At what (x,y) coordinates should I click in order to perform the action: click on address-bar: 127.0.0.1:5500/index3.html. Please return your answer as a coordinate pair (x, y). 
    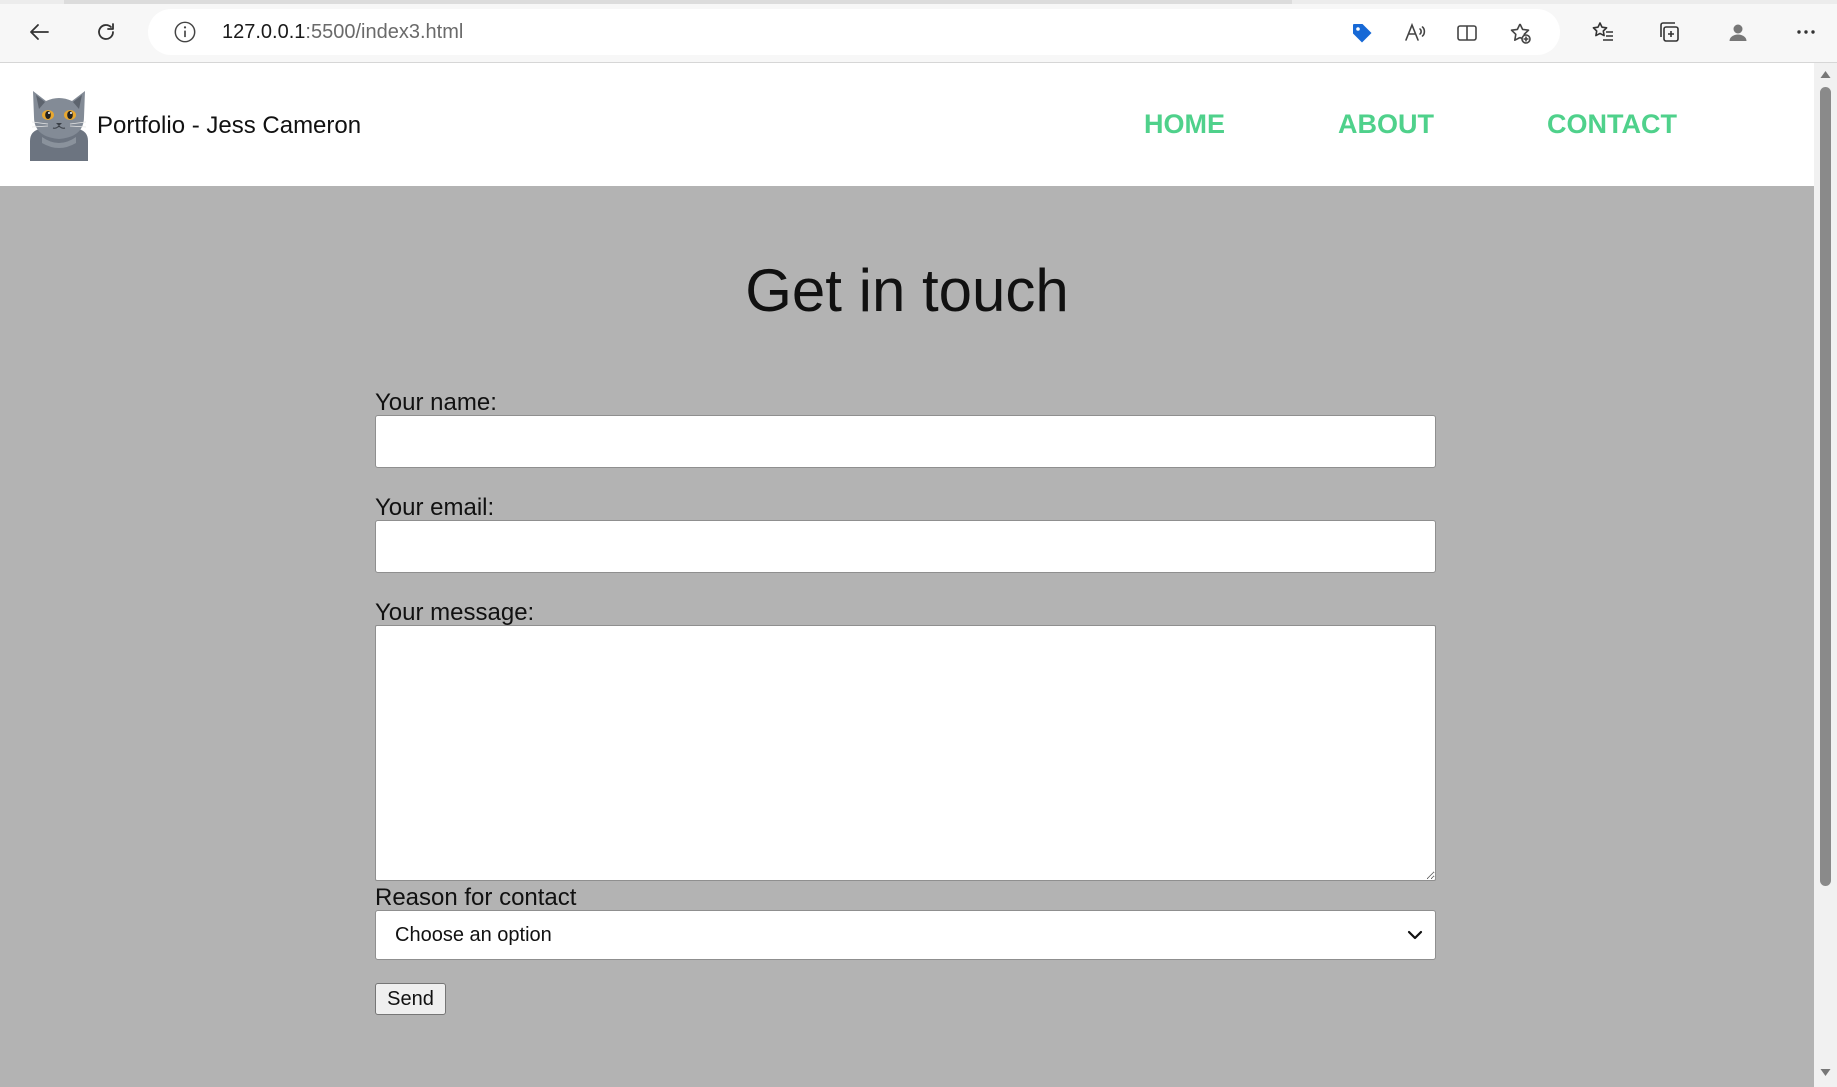
    Looking at the image, I should click on (854, 32).